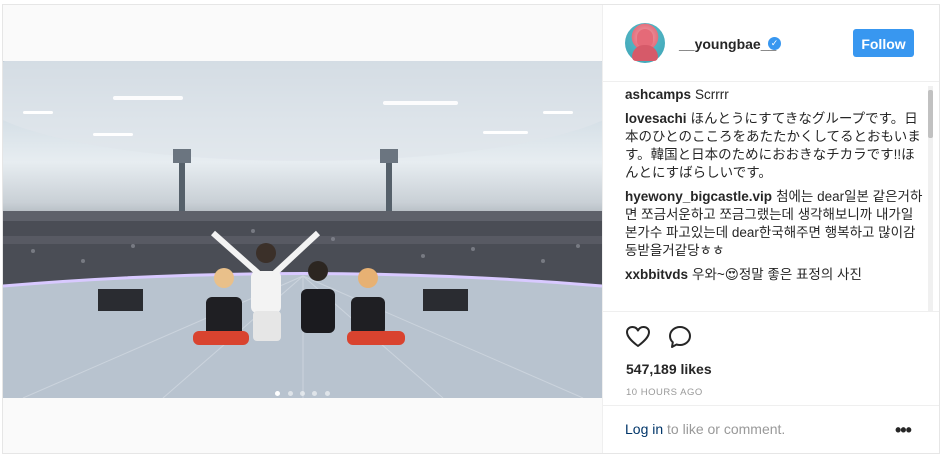 The width and height of the screenshot is (942, 458). I want to click on post-footer: Log in to like or comment. •••, so click(771, 429).